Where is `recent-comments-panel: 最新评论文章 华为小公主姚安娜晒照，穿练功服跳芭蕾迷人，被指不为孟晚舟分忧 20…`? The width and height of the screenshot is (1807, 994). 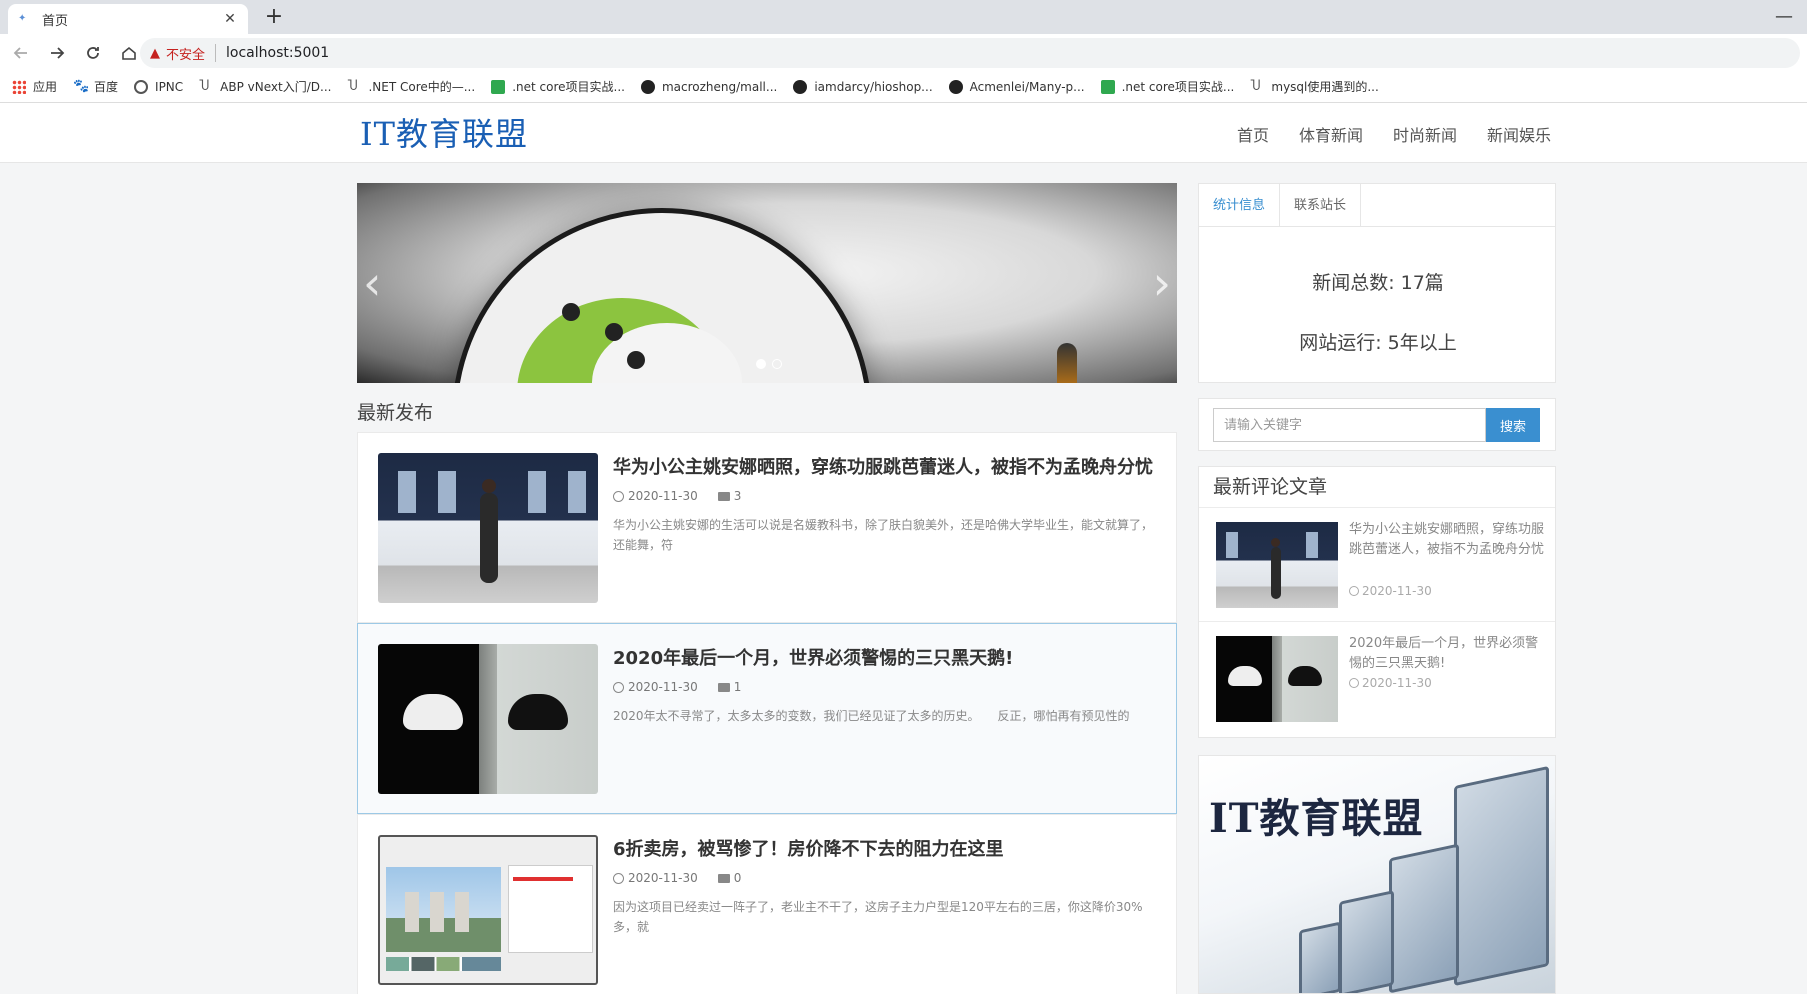 recent-comments-panel: 最新评论文章 华为小公主姚安娜晒照，穿练功服跳芭蕾迷人，被指不为孟晚舟分忧 20… is located at coordinates (1377, 602).